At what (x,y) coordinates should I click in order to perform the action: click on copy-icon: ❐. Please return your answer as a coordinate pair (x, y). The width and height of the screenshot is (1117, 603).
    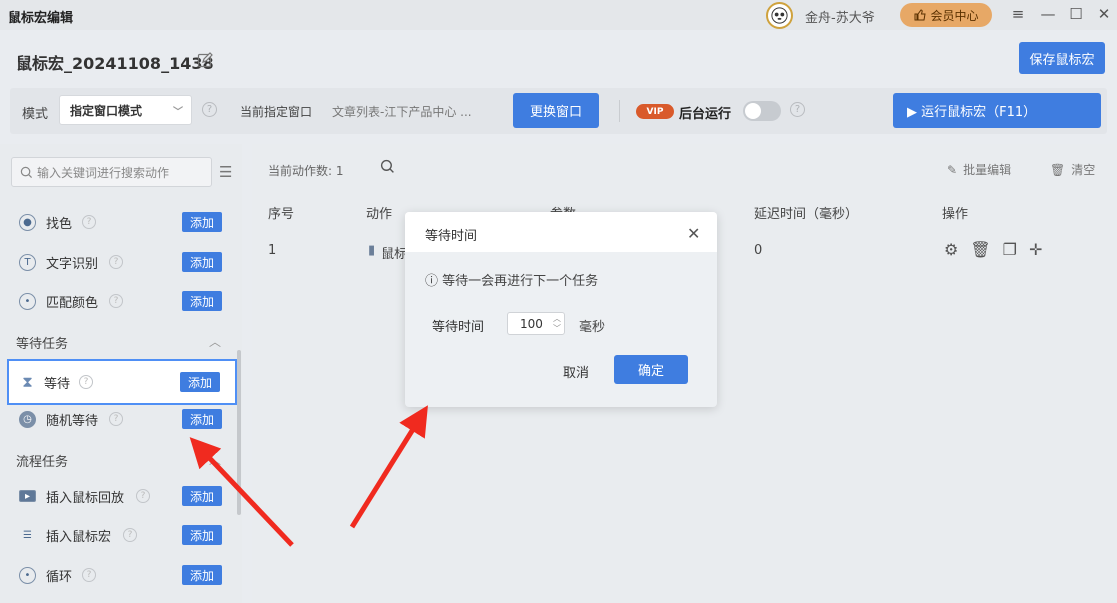
    Looking at the image, I should click on (1010, 249).